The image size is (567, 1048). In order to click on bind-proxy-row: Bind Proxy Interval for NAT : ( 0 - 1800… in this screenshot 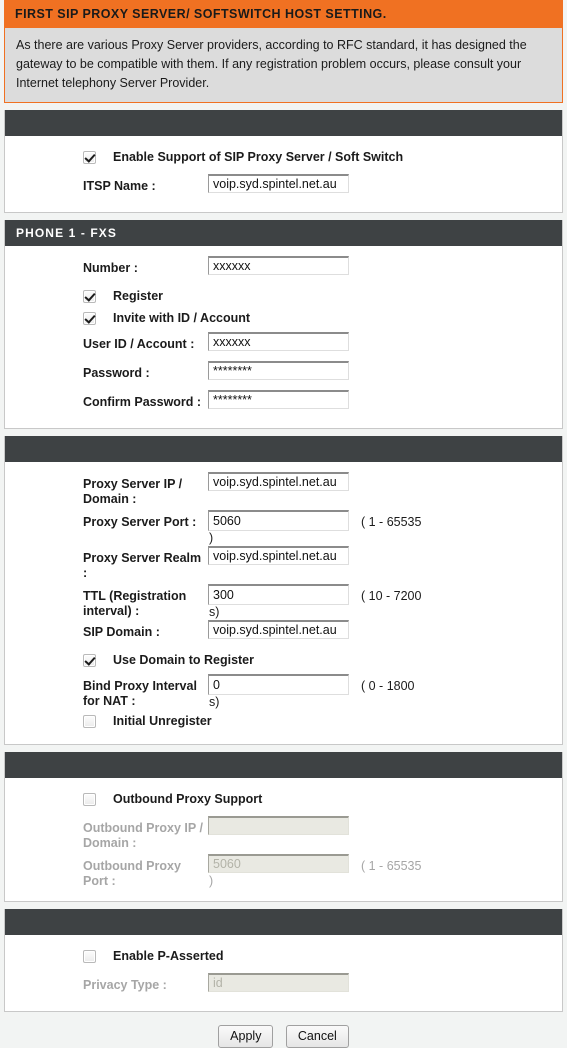, I will do `click(283, 692)`.